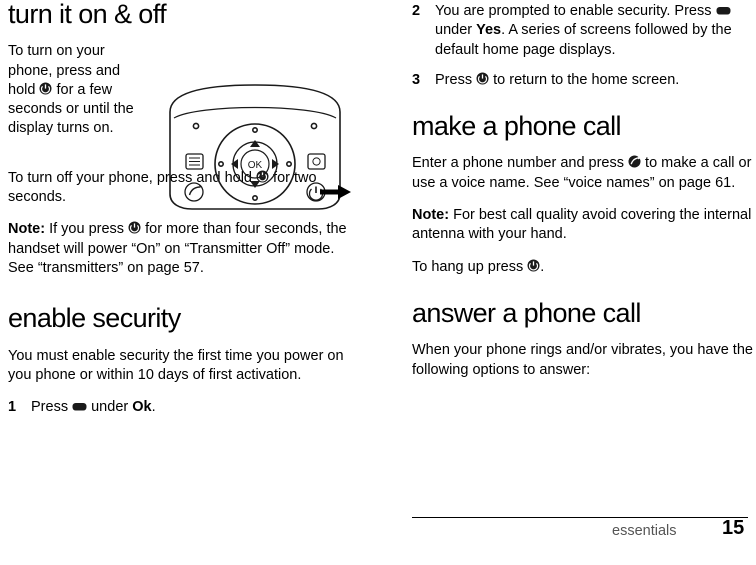 The image size is (756, 565). I want to click on send-key-icon, so click(634, 161).